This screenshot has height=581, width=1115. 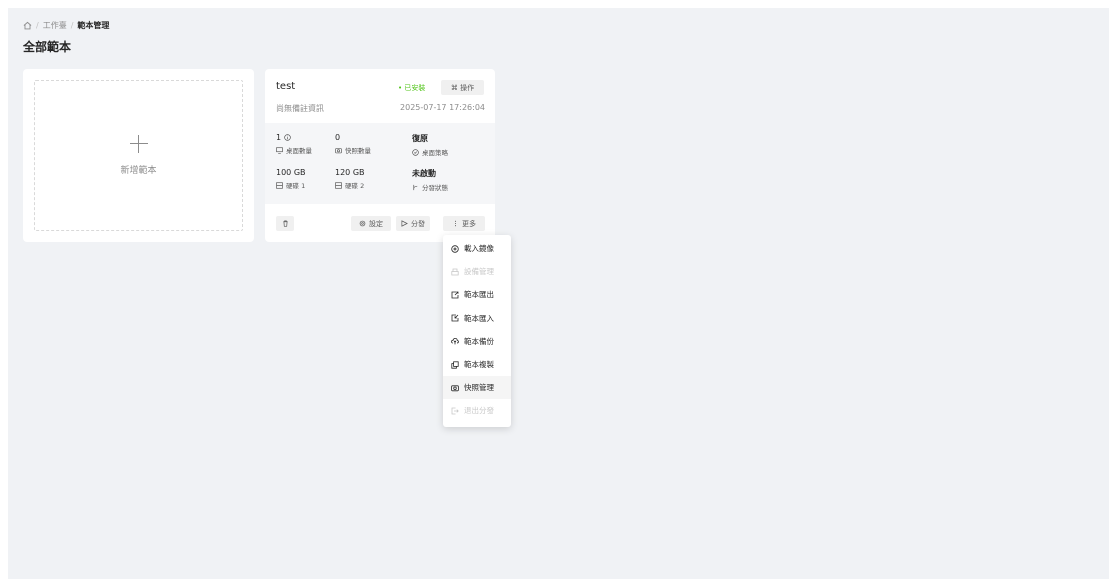 I want to click on more-button: 更多, so click(x=464, y=223).